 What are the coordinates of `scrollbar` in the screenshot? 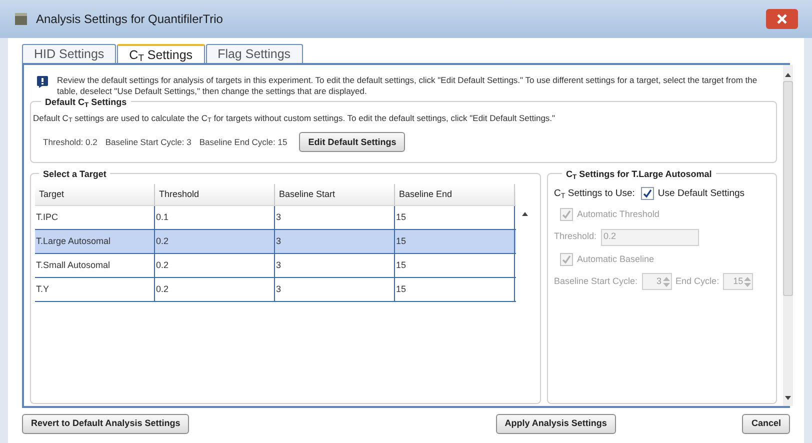 It's located at (788, 235).